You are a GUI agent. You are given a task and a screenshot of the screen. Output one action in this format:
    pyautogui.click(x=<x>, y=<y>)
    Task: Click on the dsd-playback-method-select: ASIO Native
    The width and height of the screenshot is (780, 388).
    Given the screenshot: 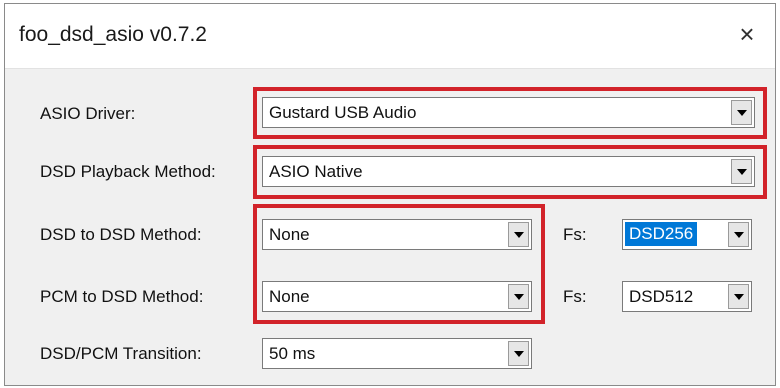 What is the action you would take?
    pyautogui.click(x=508, y=171)
    